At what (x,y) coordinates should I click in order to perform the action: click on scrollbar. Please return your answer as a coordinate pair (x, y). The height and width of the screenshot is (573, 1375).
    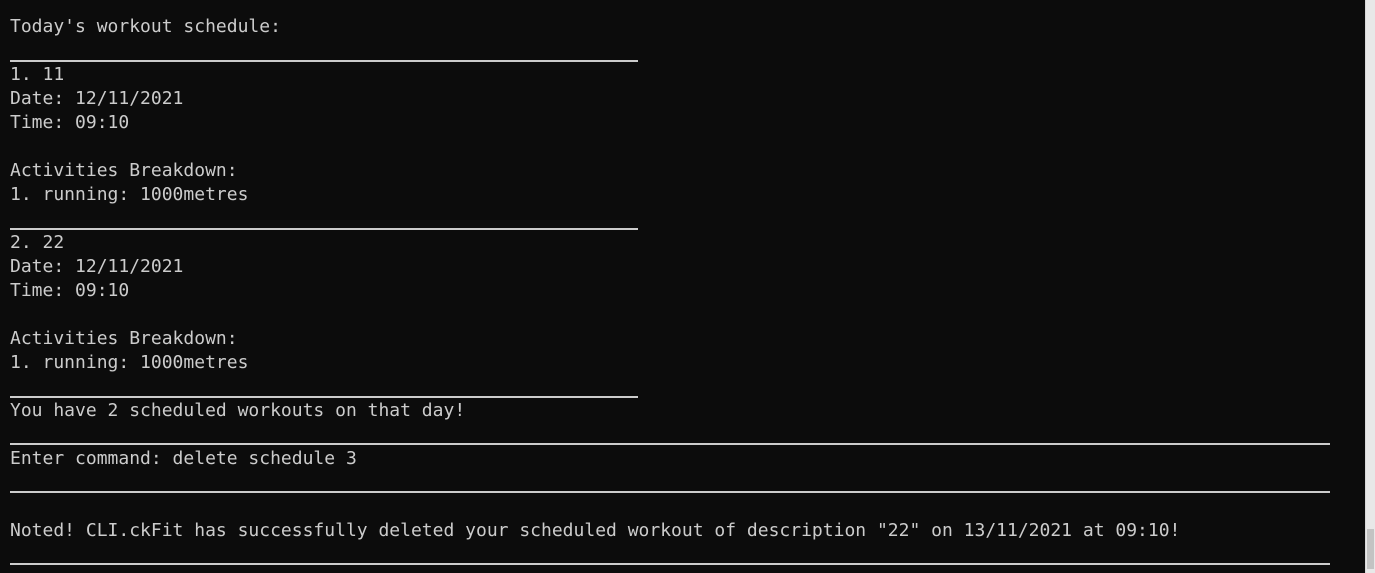
    Looking at the image, I should click on (1370, 286).